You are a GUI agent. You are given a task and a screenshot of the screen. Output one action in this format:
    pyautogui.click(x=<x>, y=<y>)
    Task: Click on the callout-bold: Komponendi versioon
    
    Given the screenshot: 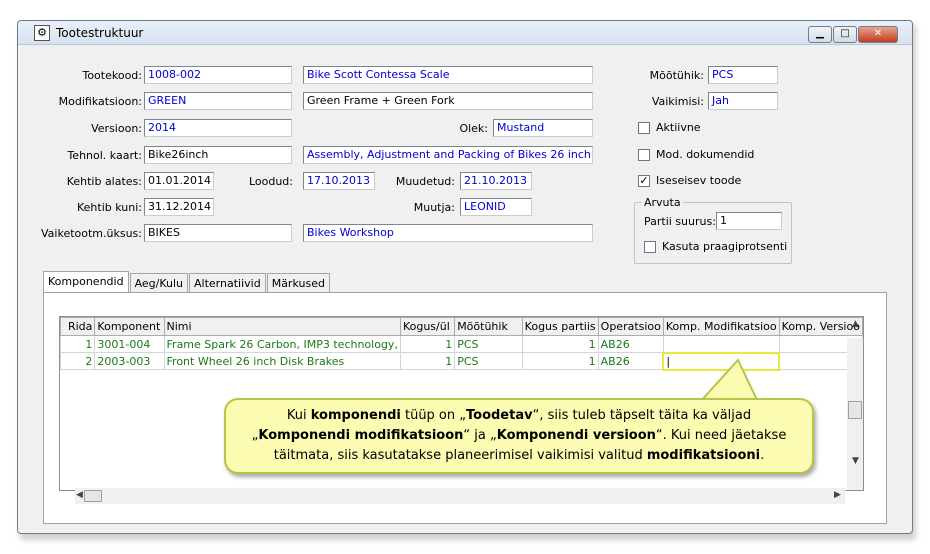 What is the action you would take?
    pyautogui.click(x=576, y=435)
    